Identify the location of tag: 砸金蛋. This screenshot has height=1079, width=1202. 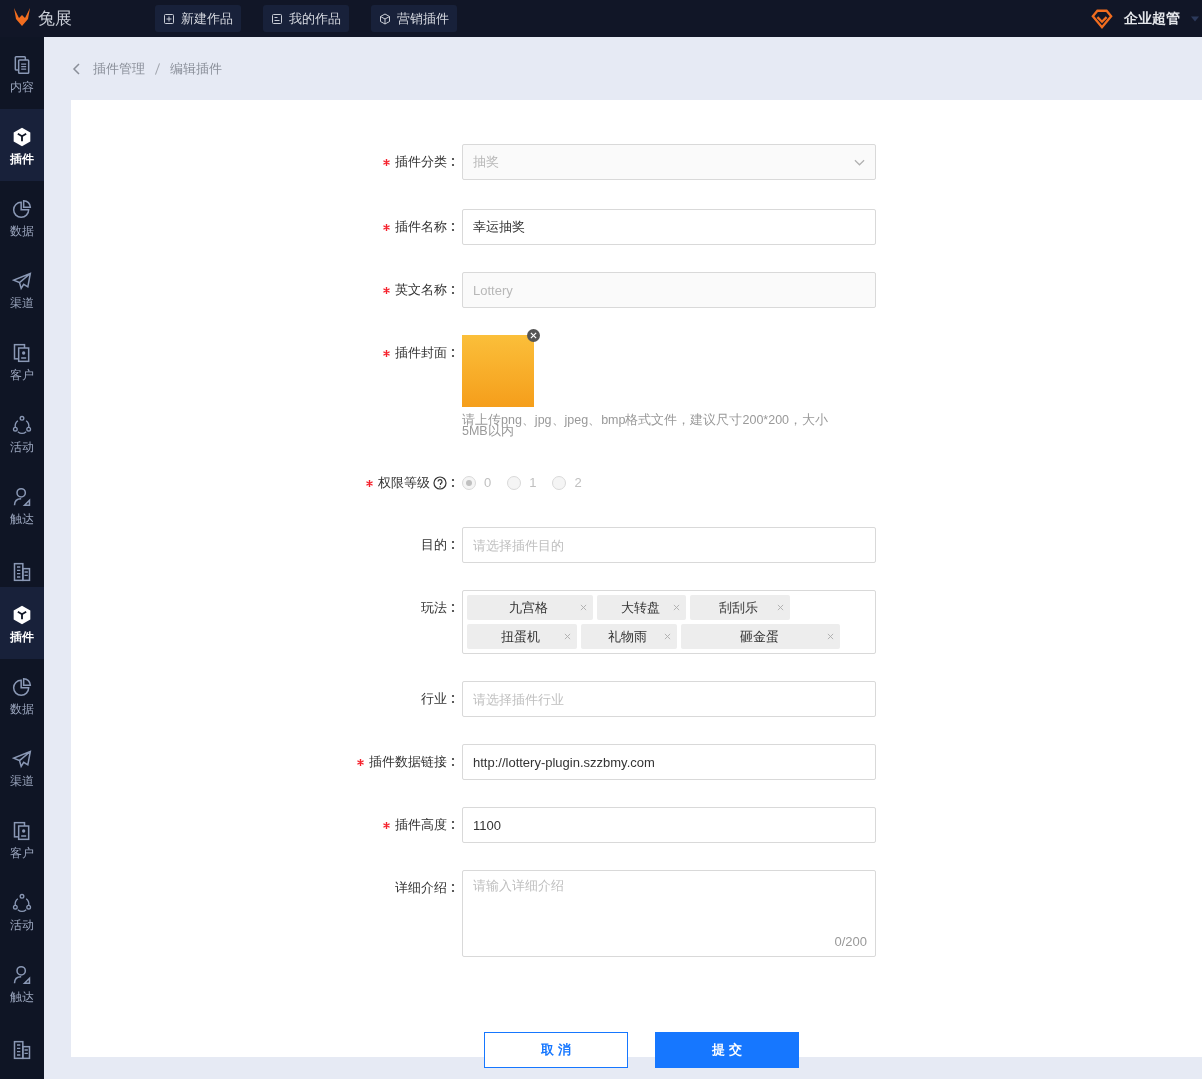
(760, 636).